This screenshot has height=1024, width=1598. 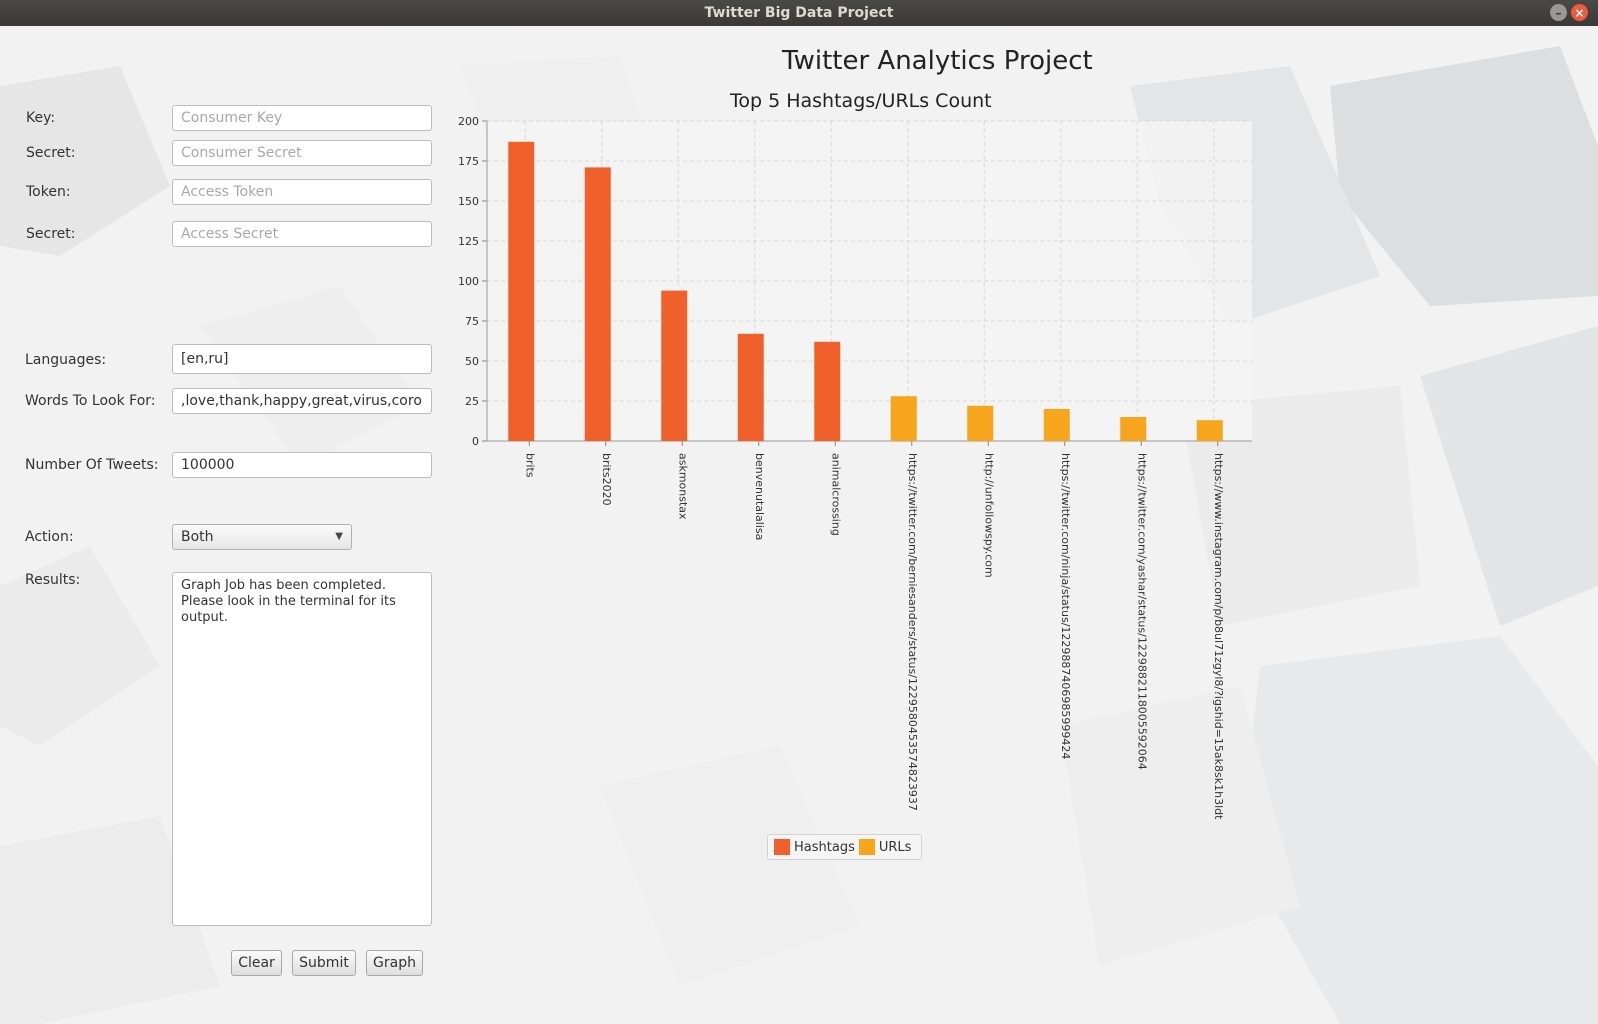 I want to click on legend-swatch-urls, so click(x=866, y=847).